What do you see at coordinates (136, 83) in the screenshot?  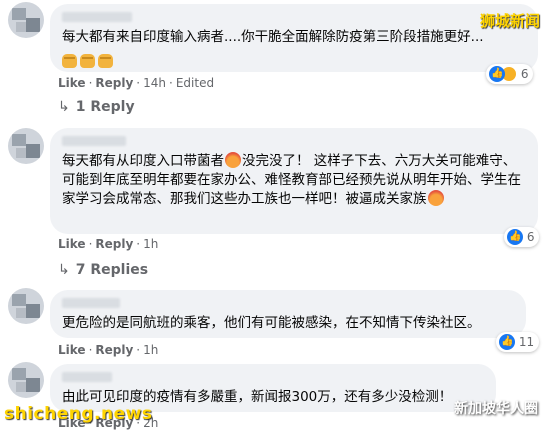 I see `comment-actions: Like · Reply · 14h · Edited` at bounding box center [136, 83].